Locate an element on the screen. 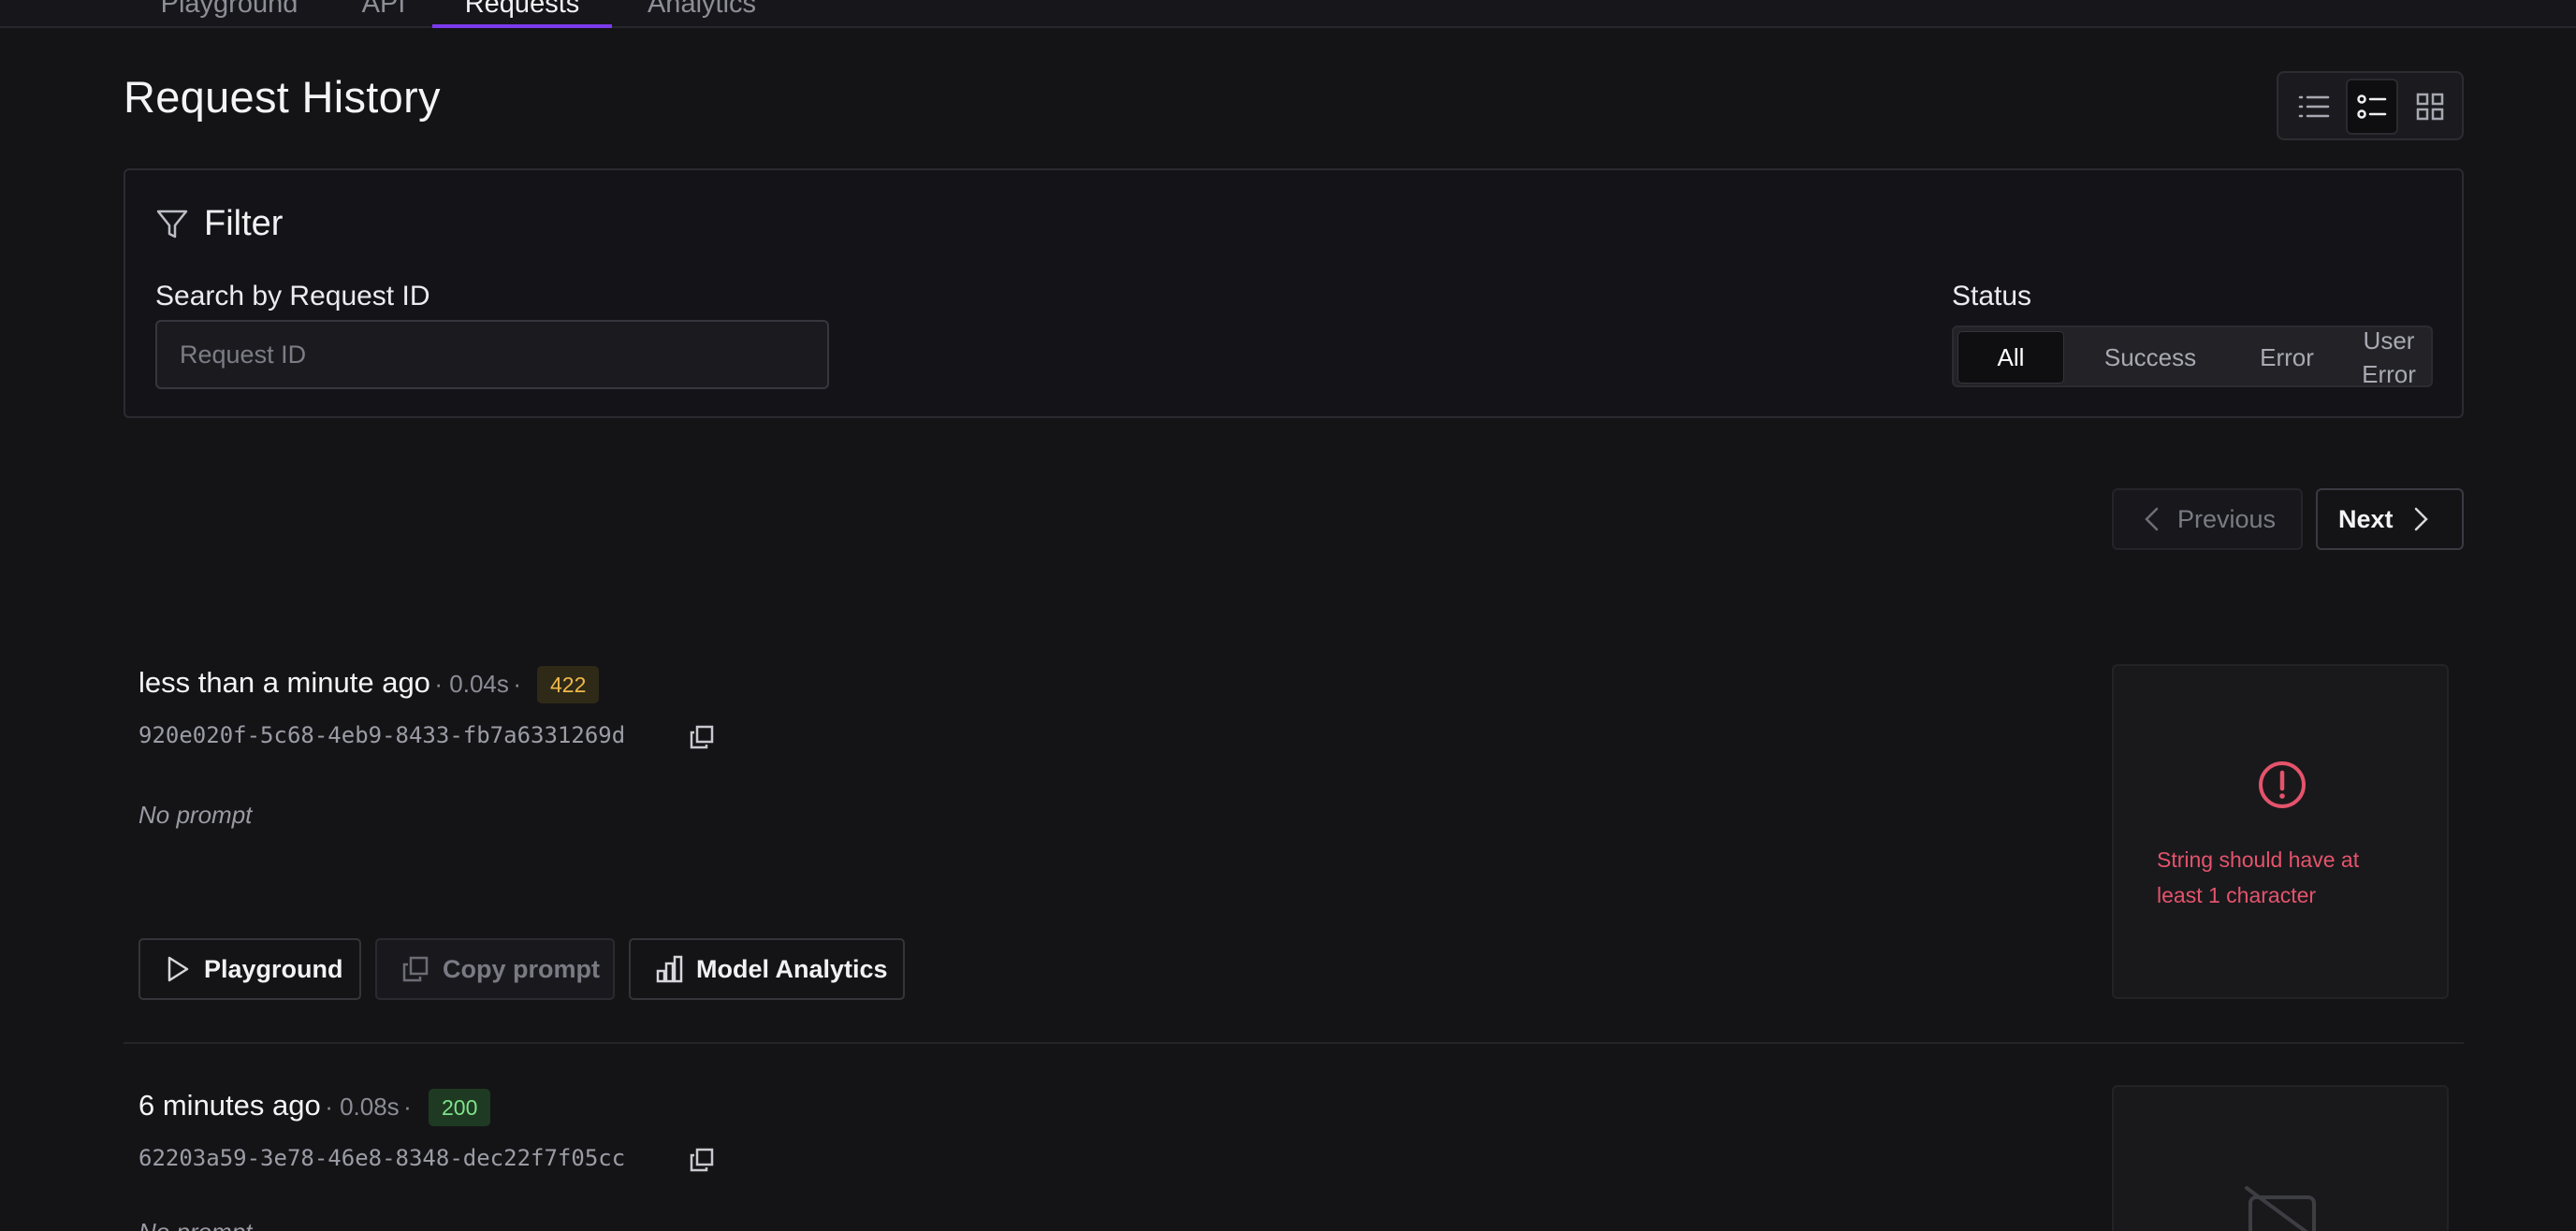  divider is located at coordinates (1294, 1043).